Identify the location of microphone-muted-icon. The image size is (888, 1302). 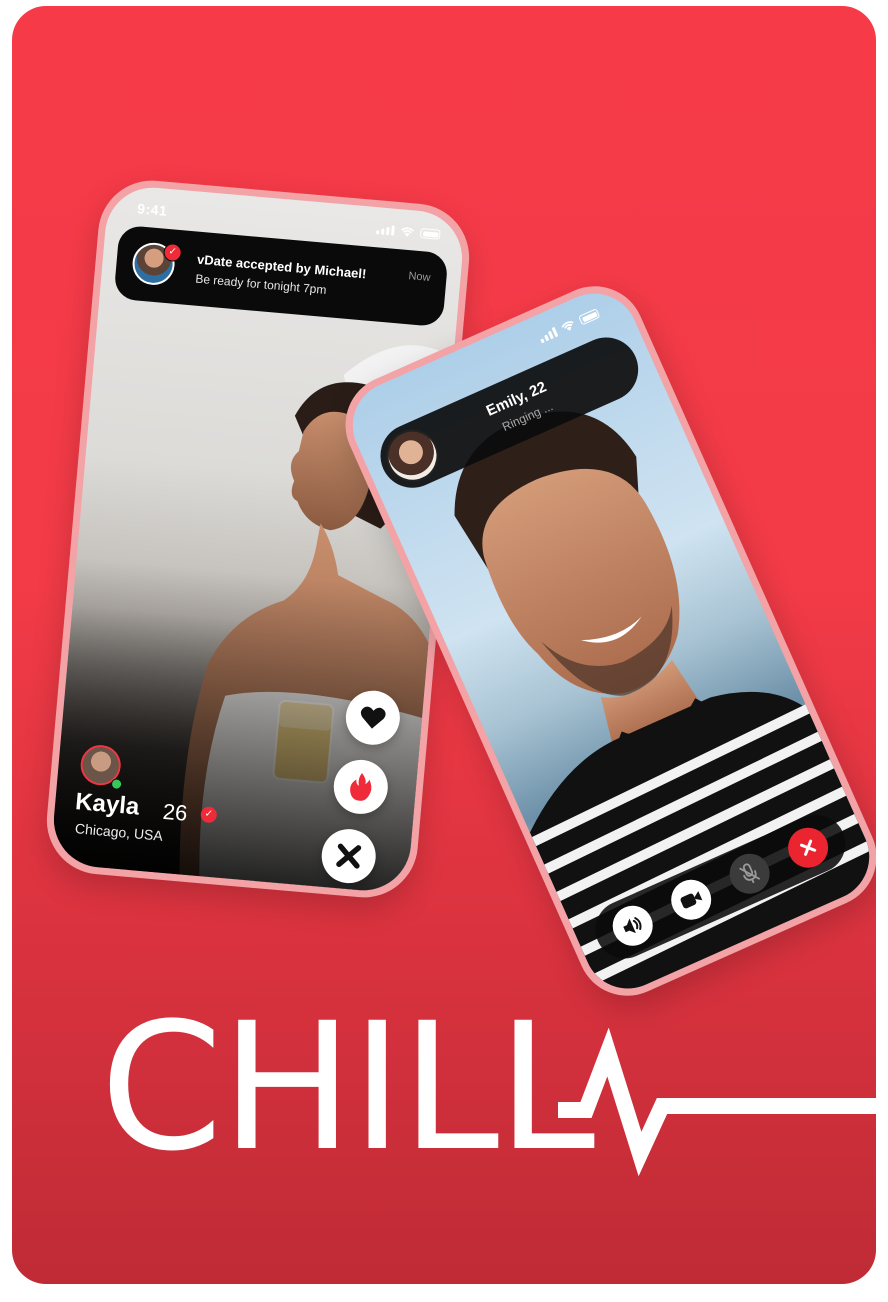
(750, 873).